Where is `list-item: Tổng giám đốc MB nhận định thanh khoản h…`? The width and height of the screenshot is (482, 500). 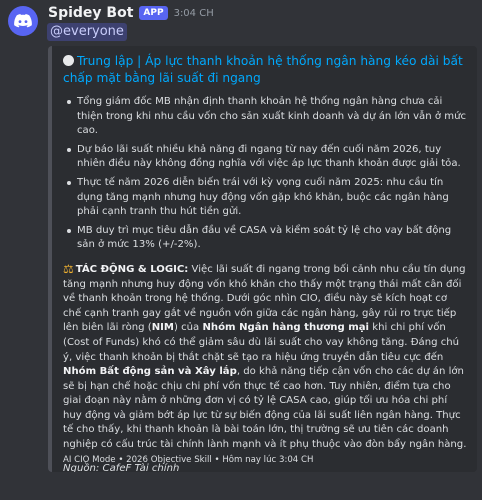
list-item: Tổng giám đốc MB nhận định thanh khoản h… is located at coordinates (267, 117).